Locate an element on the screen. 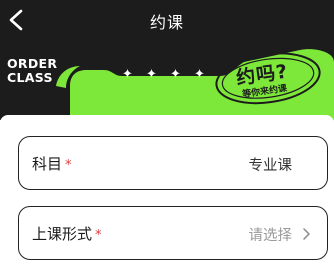  class-label: CLASS is located at coordinates (30, 77).